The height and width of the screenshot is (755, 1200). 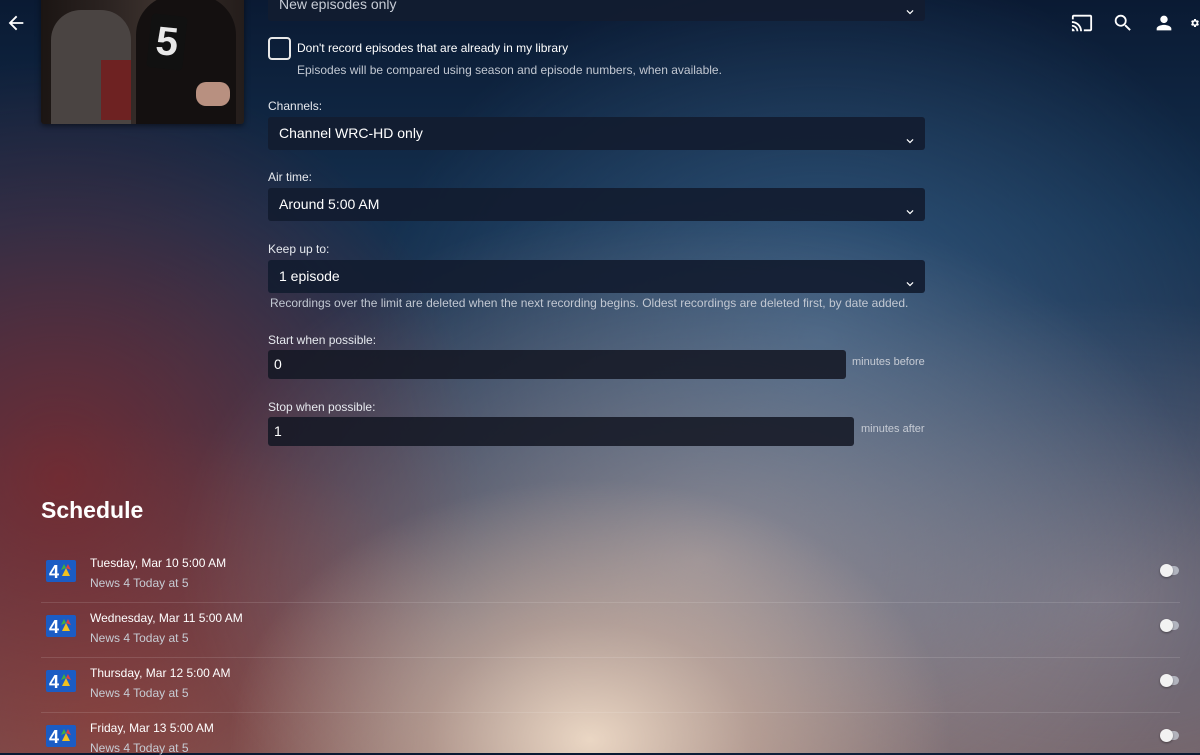 What do you see at coordinates (152, 728) in the screenshot?
I see `schedule-date: Friday, Mar 13 5:00 AM` at bounding box center [152, 728].